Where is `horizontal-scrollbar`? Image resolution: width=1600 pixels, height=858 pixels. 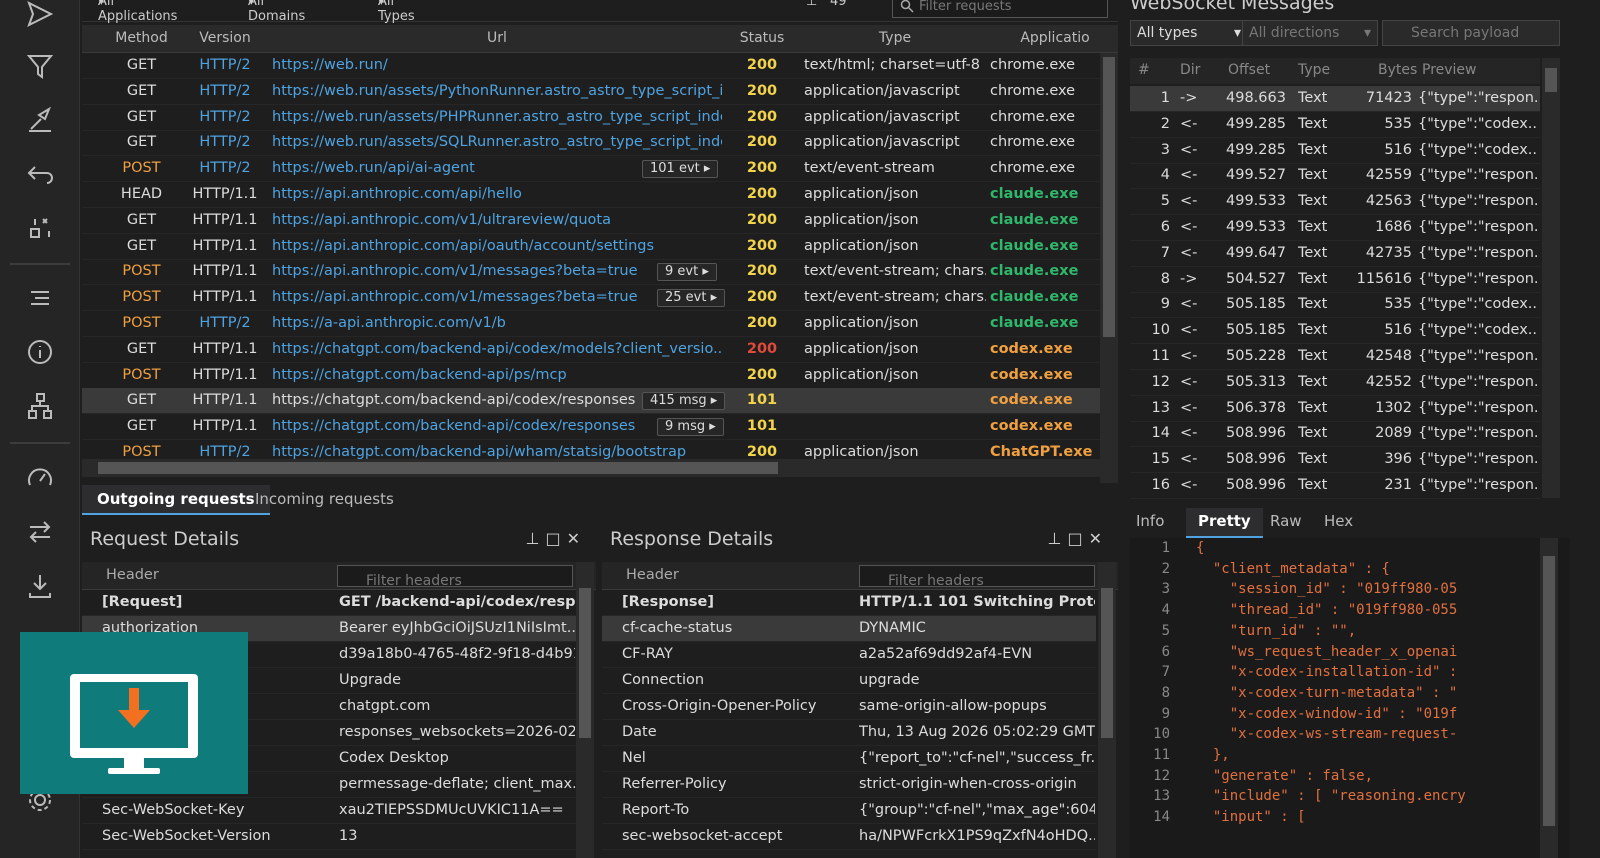
horizontal-scrollbar is located at coordinates (591, 468).